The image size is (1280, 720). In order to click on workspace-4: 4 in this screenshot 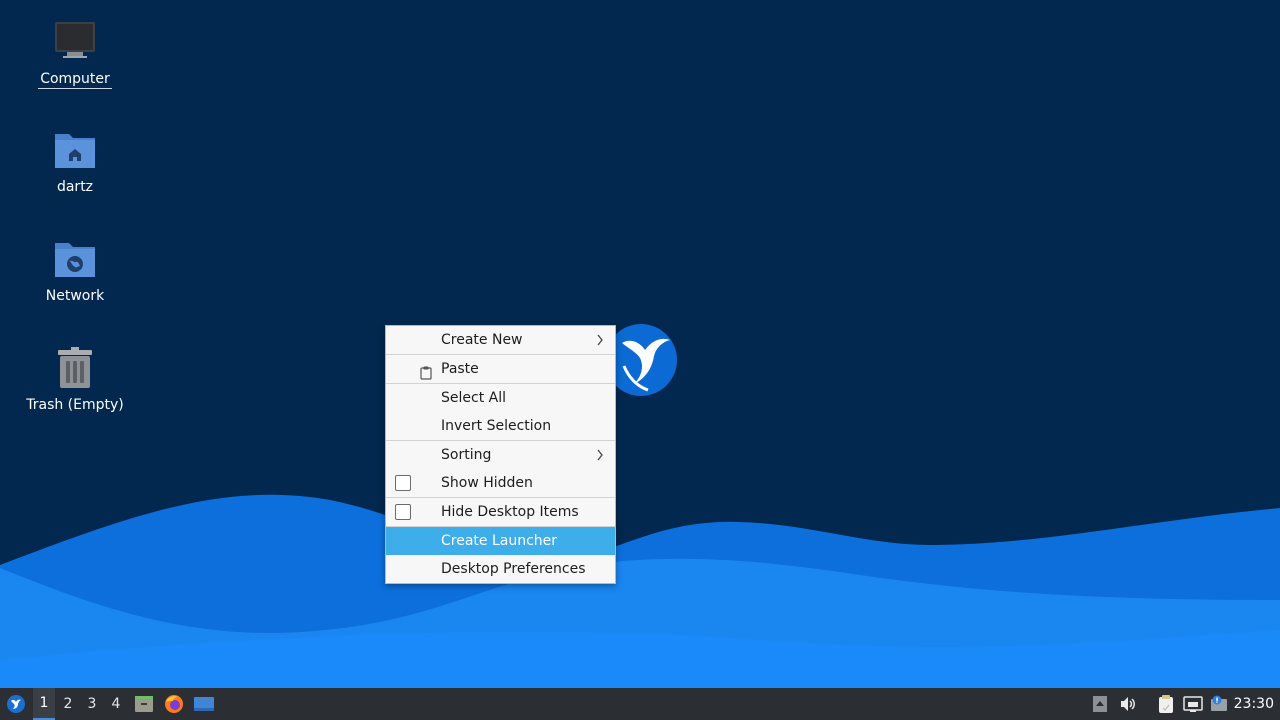, I will do `click(116, 704)`.